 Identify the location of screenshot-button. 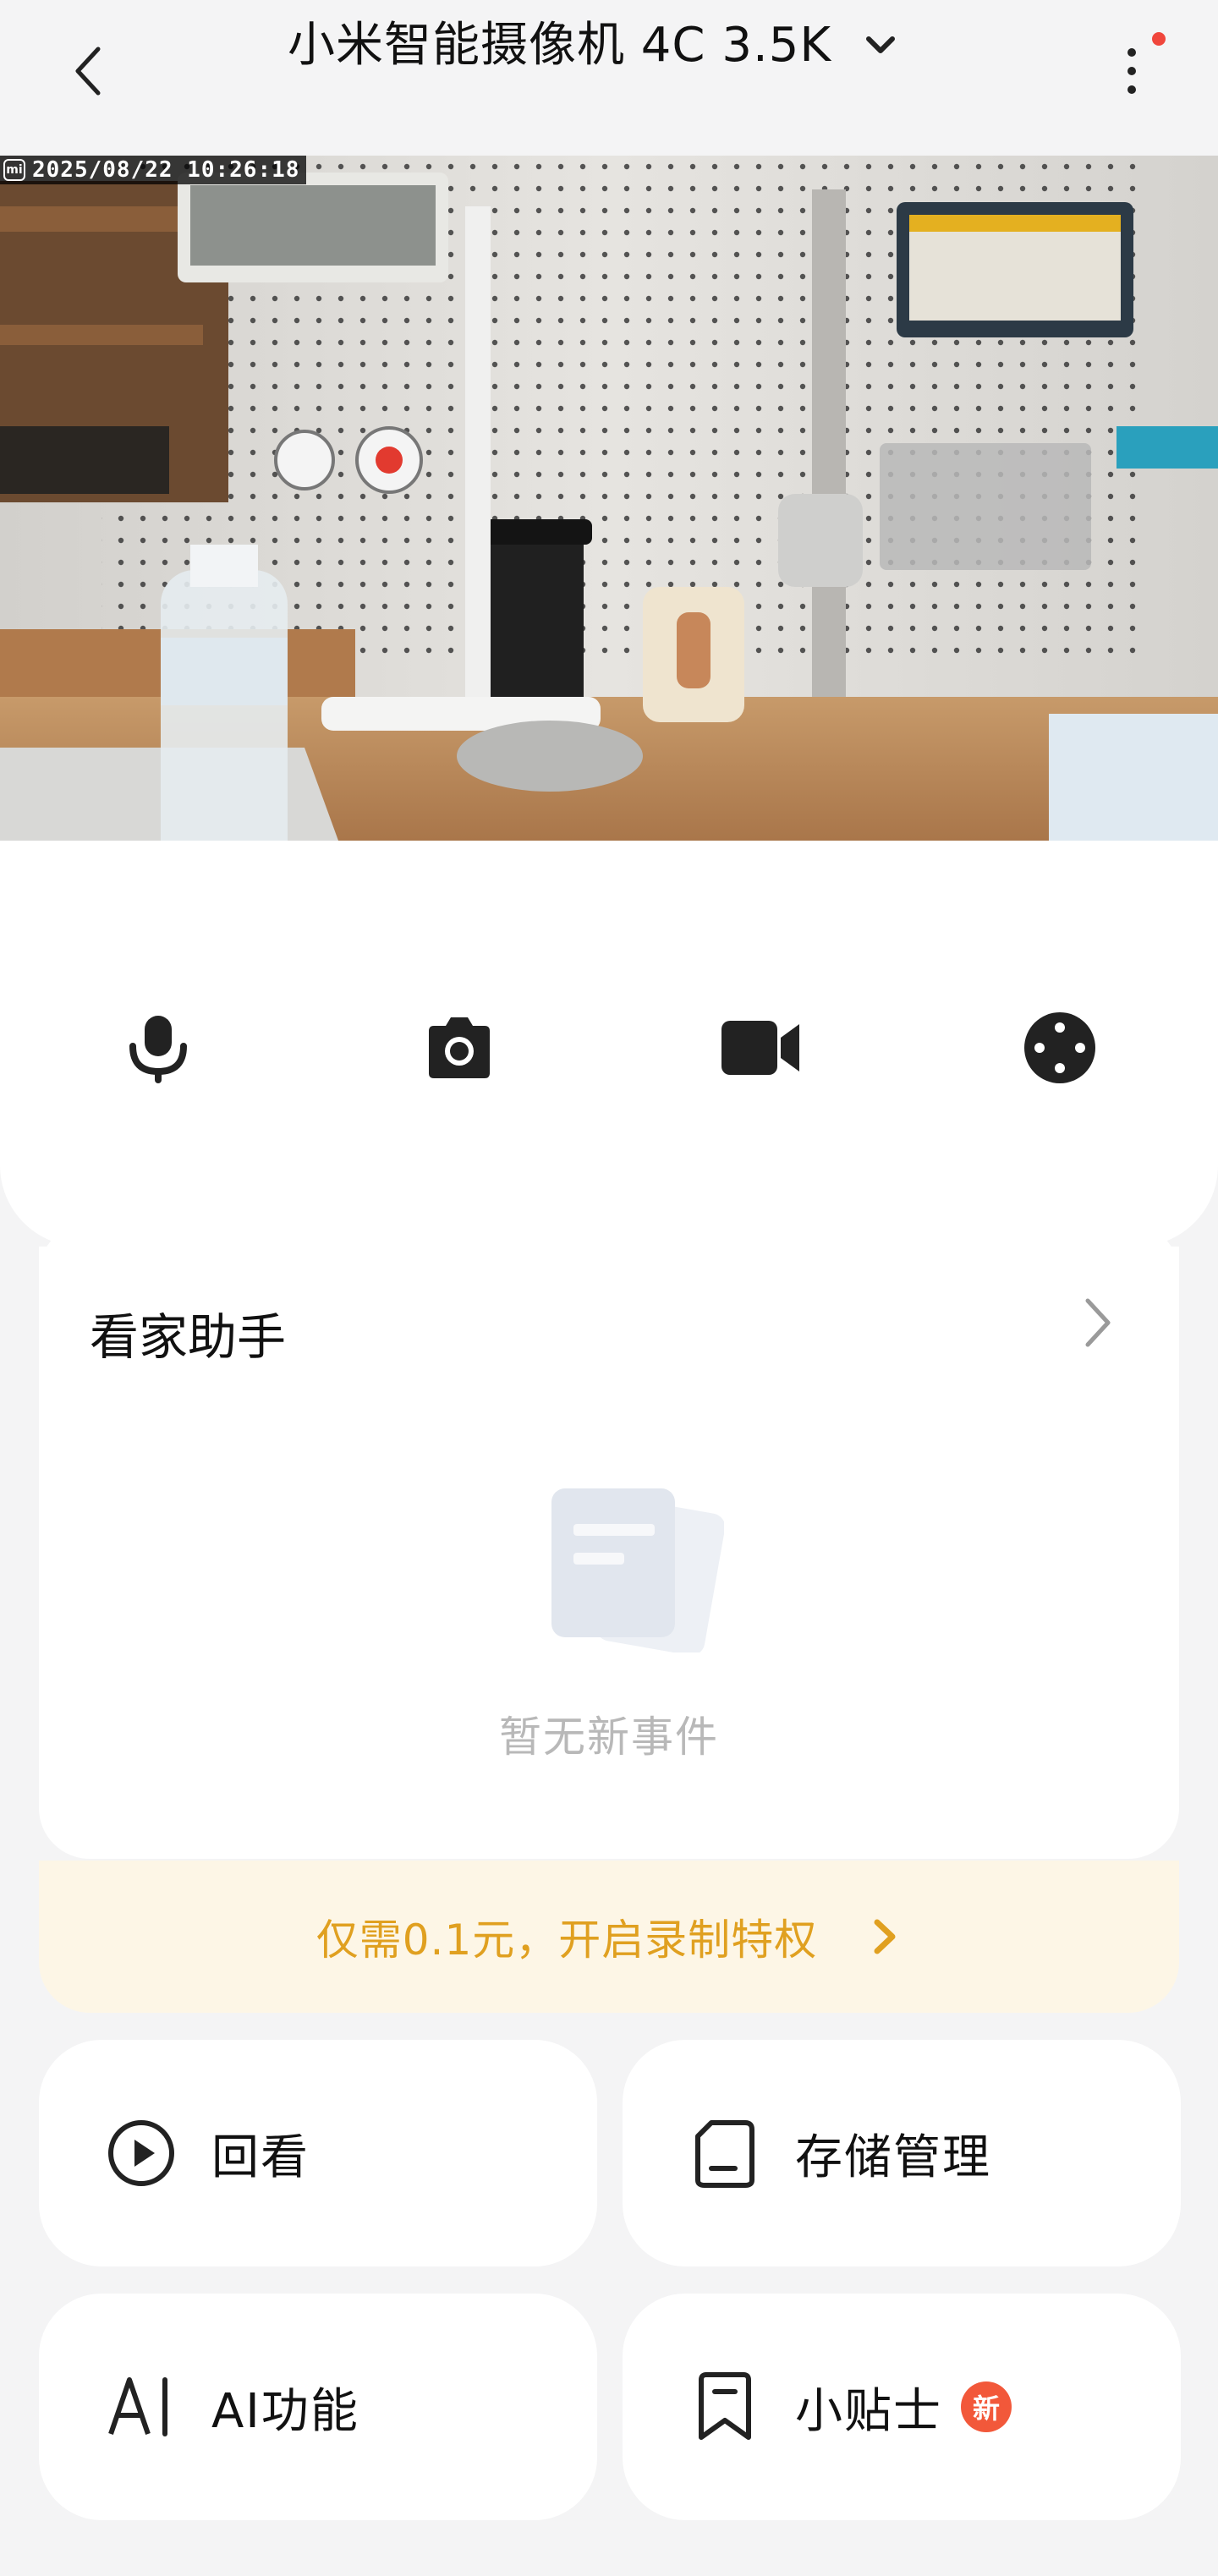
(460, 1047).